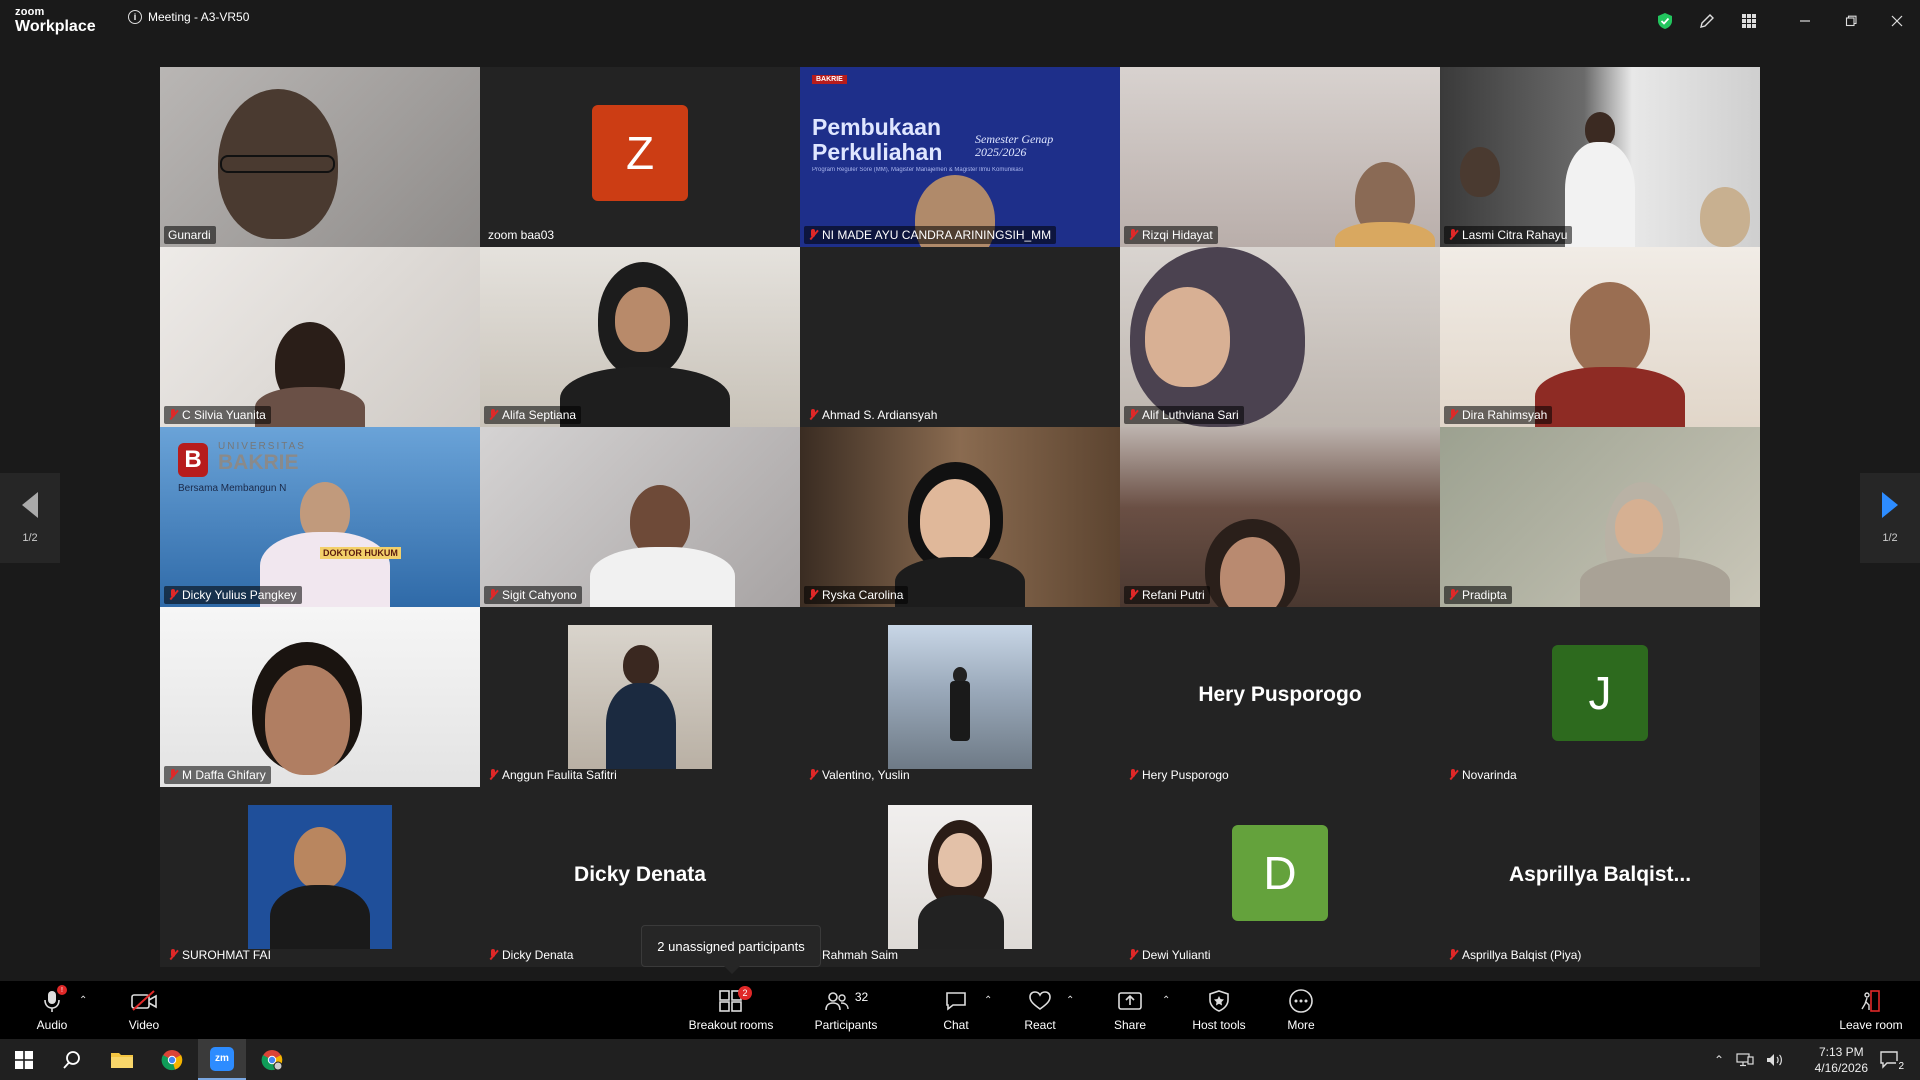 The height and width of the screenshot is (1080, 1920). I want to click on clock-date: 4/16/2026, so click(1841, 1068).